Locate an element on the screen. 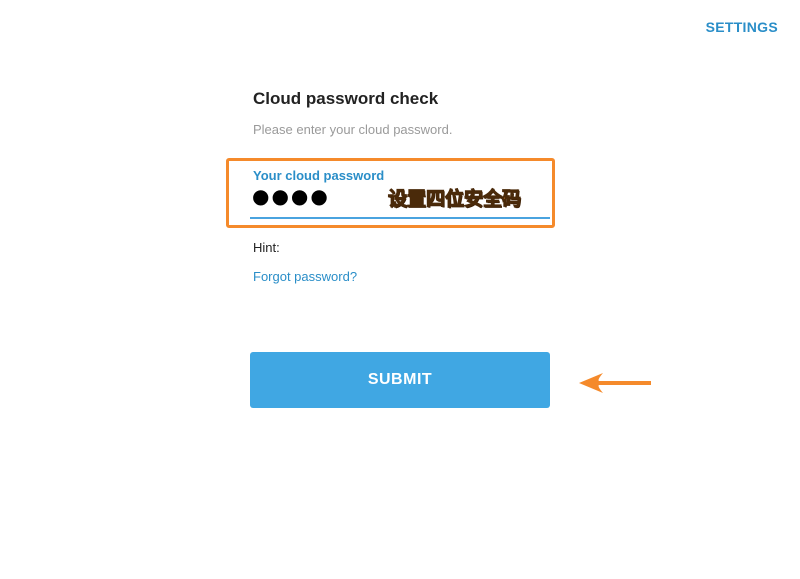 The height and width of the screenshot is (579, 800). password-field-underline is located at coordinates (400, 218).